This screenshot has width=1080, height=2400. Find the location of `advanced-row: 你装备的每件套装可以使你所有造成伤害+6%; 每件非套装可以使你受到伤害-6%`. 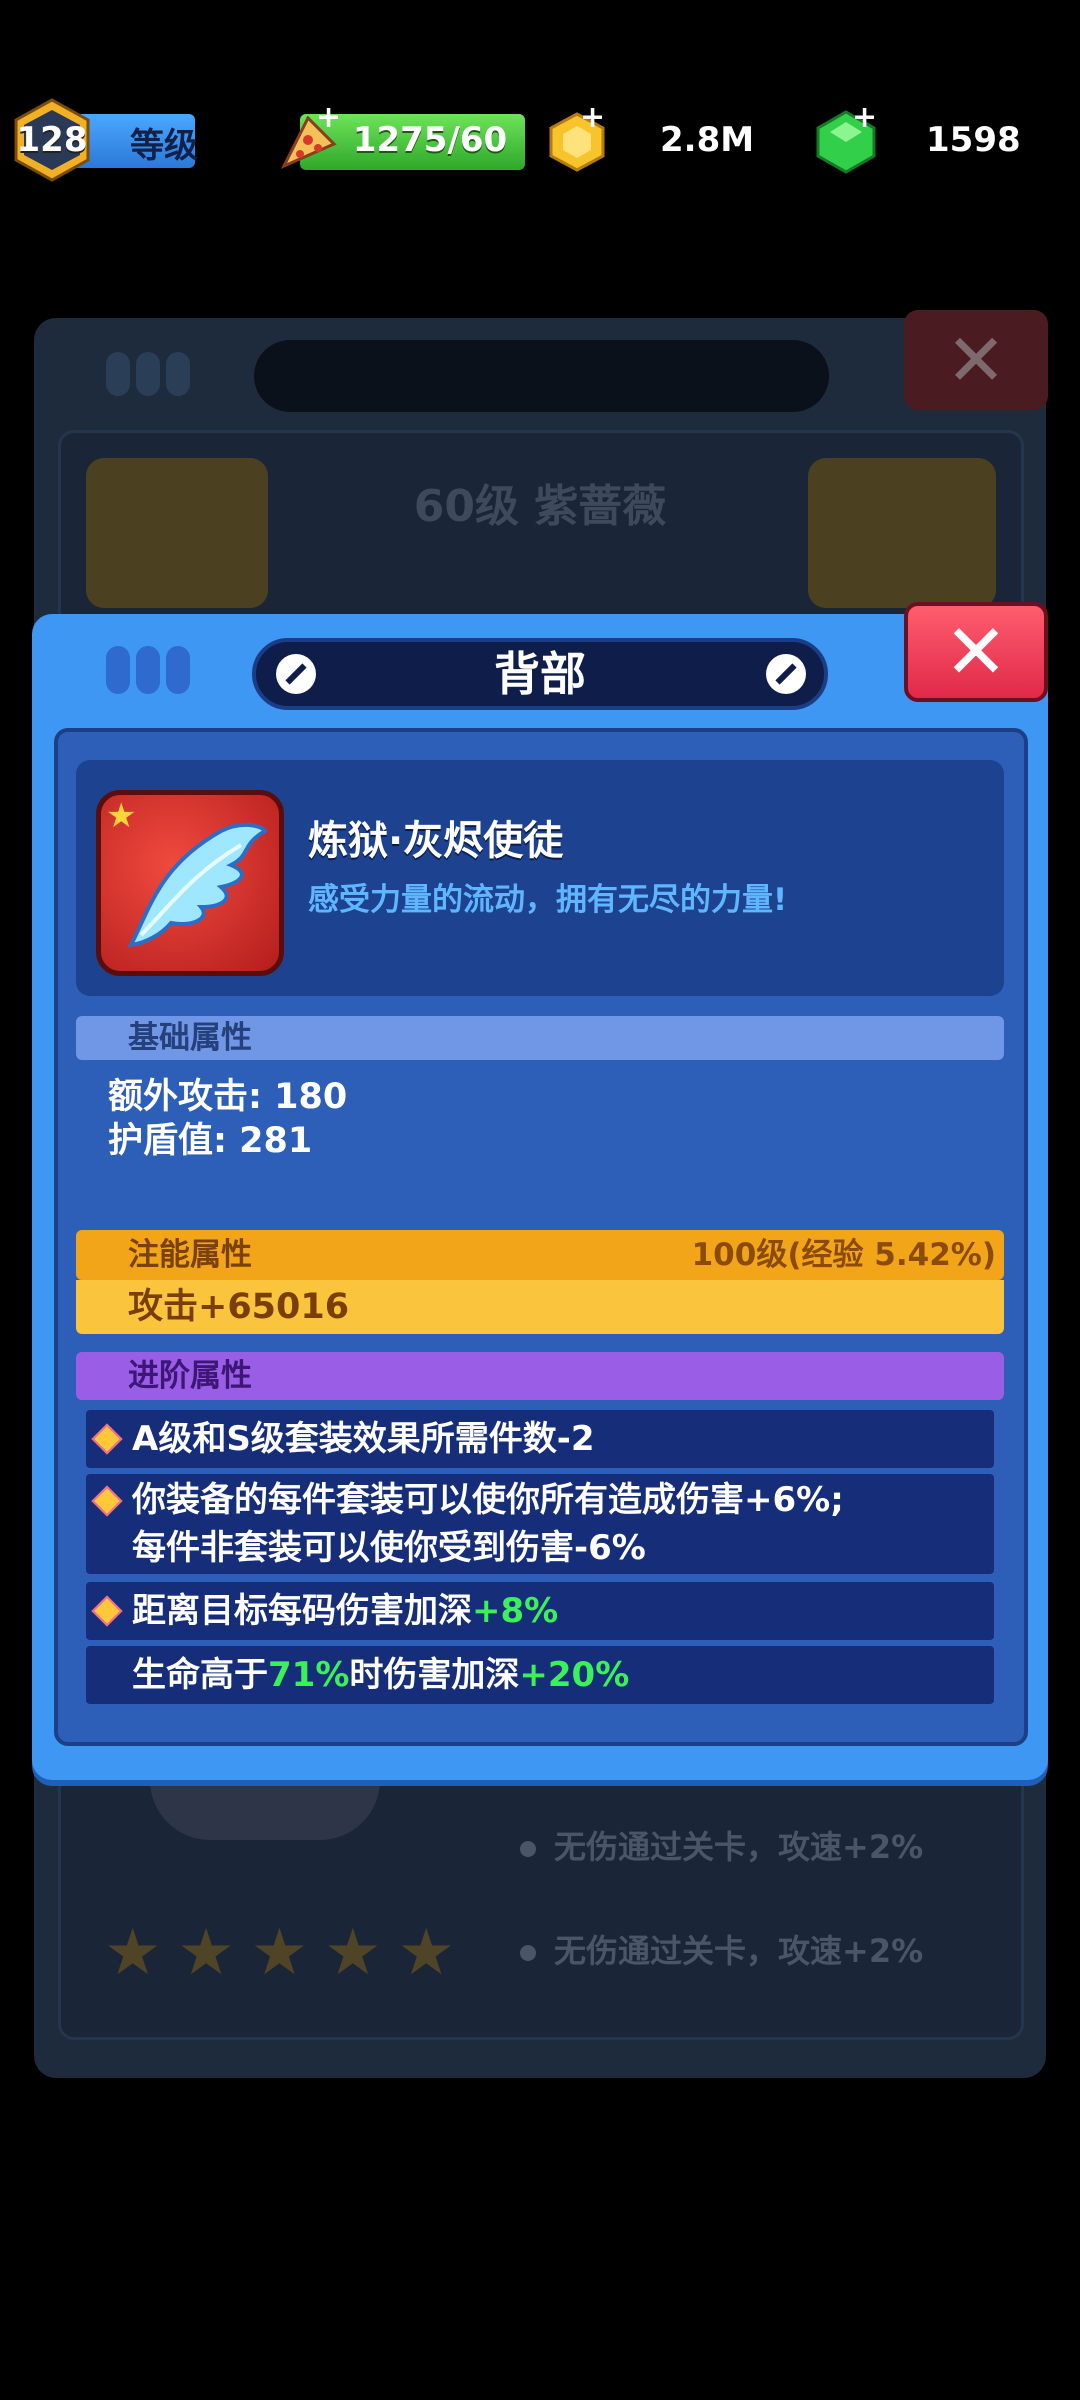

advanced-row: 你装备的每件套装可以使你所有造成伤害+6%; 每件非套装可以使你受到伤害-6% is located at coordinates (540, 1524).